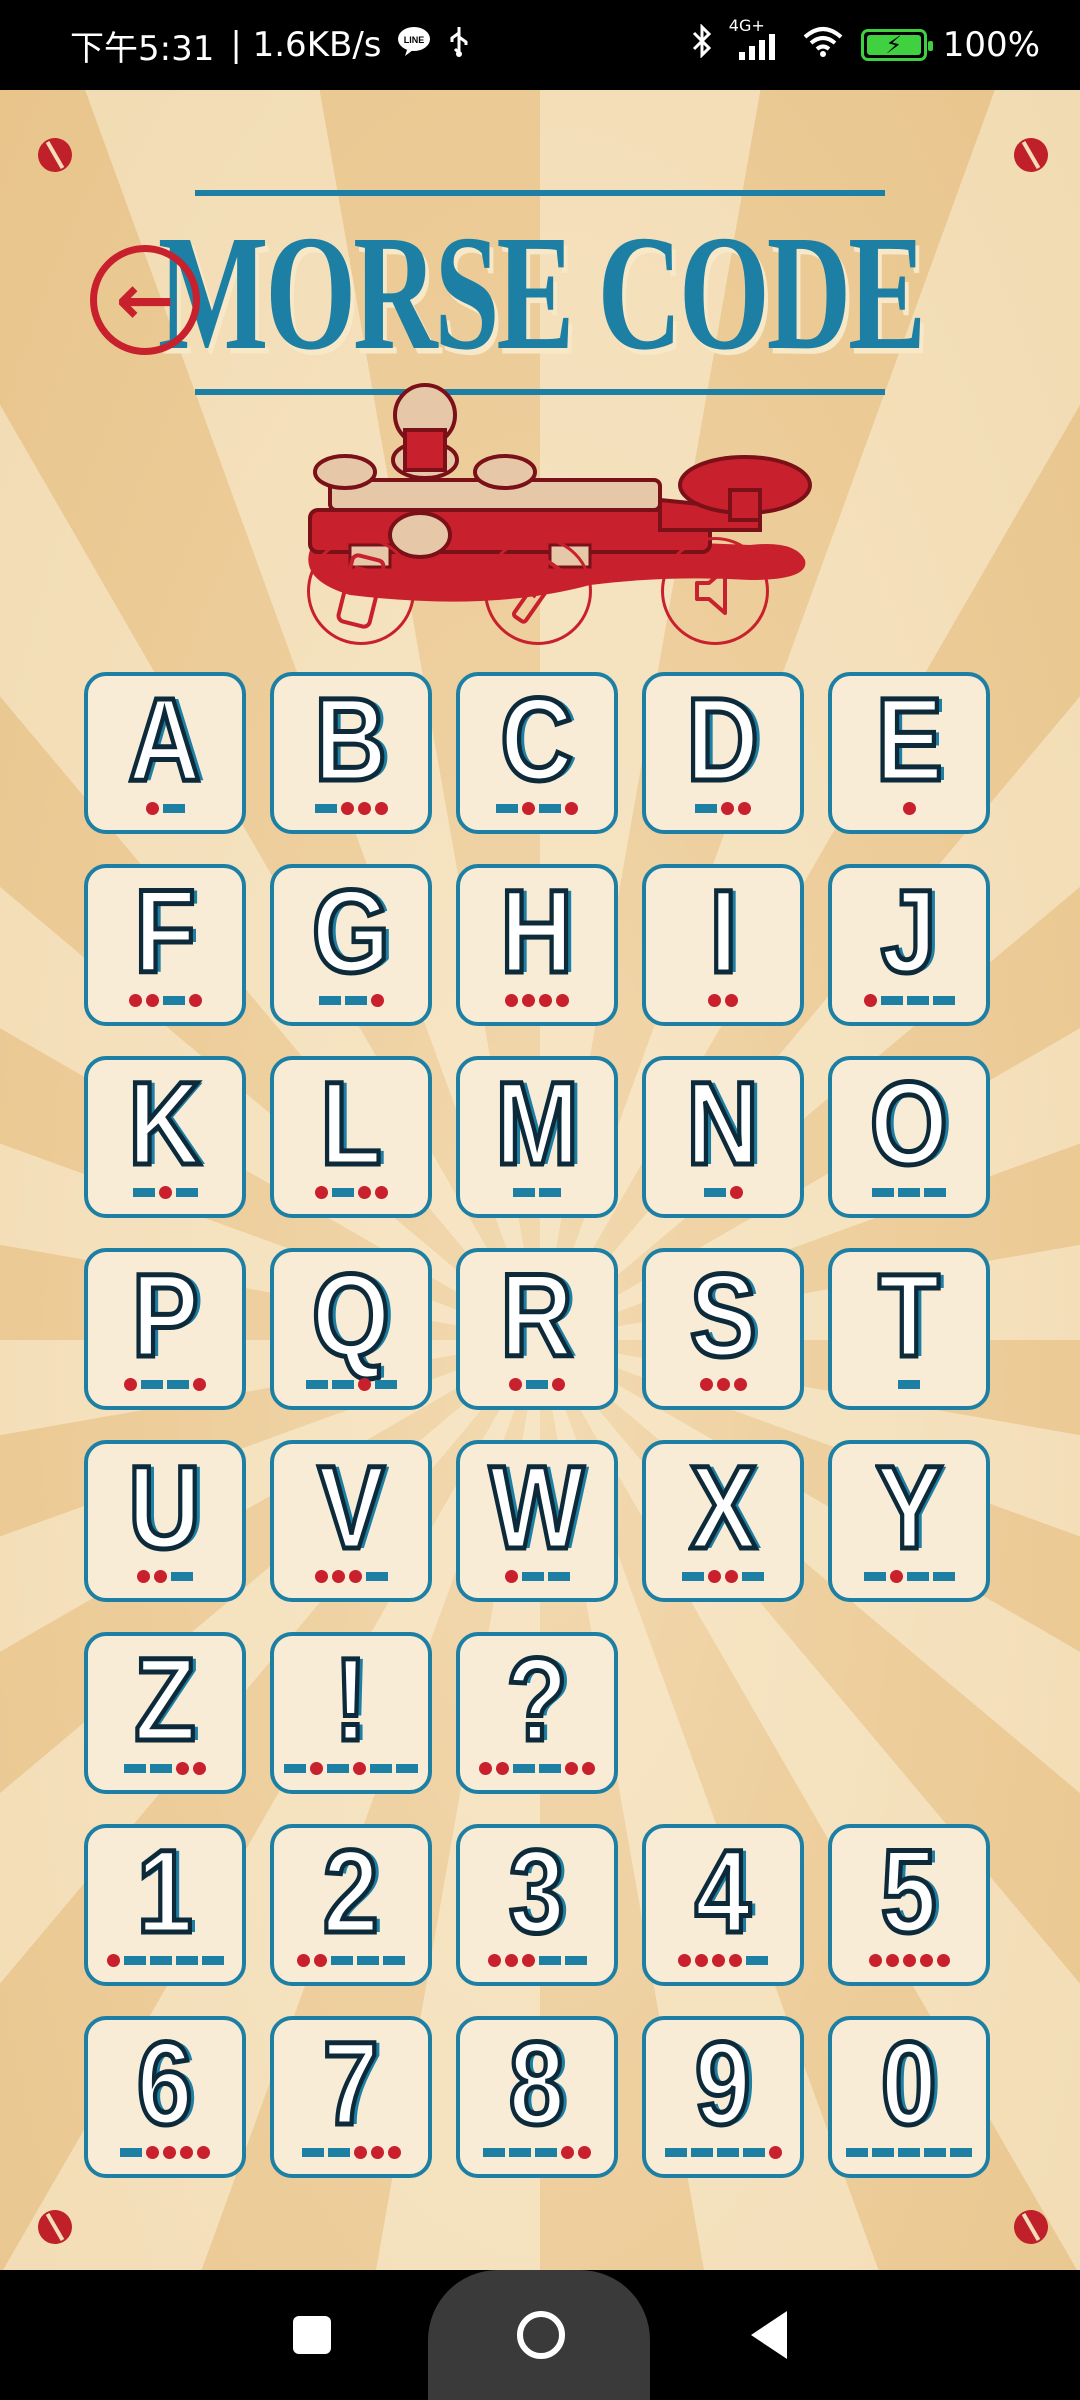 Image resolution: width=1080 pixels, height=2400 pixels. What do you see at coordinates (723, 945) in the screenshot?
I see `char-tile: I` at bounding box center [723, 945].